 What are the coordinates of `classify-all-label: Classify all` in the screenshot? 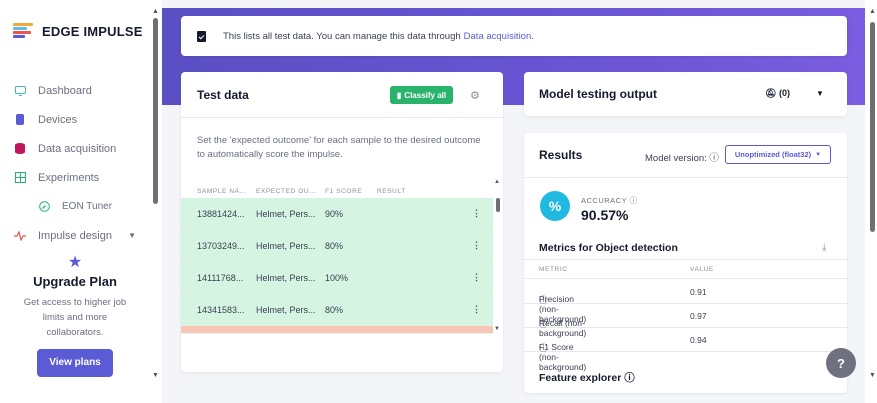 It's located at (425, 95).